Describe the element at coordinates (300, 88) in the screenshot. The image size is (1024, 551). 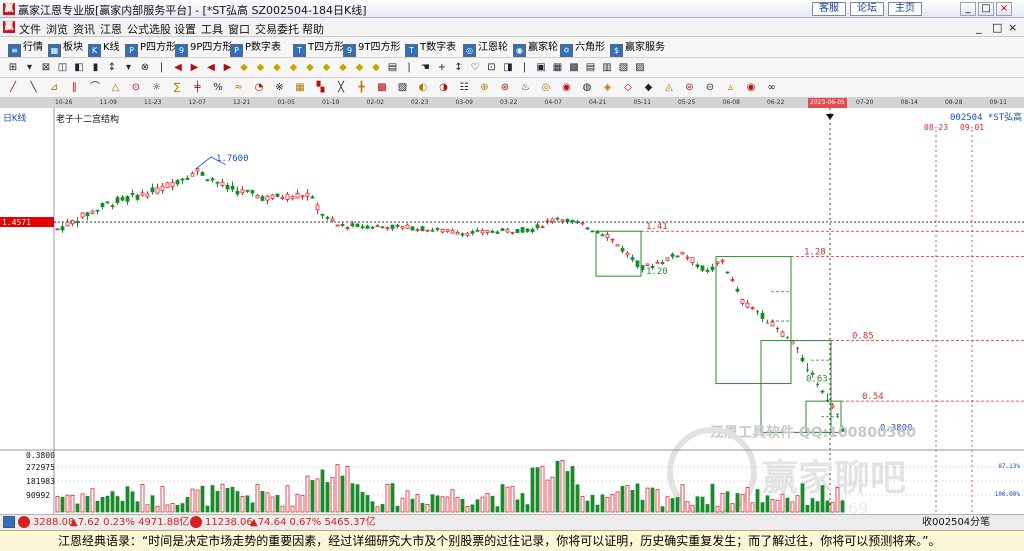
I see `chart-tool-15-icon: ▦` at that location.